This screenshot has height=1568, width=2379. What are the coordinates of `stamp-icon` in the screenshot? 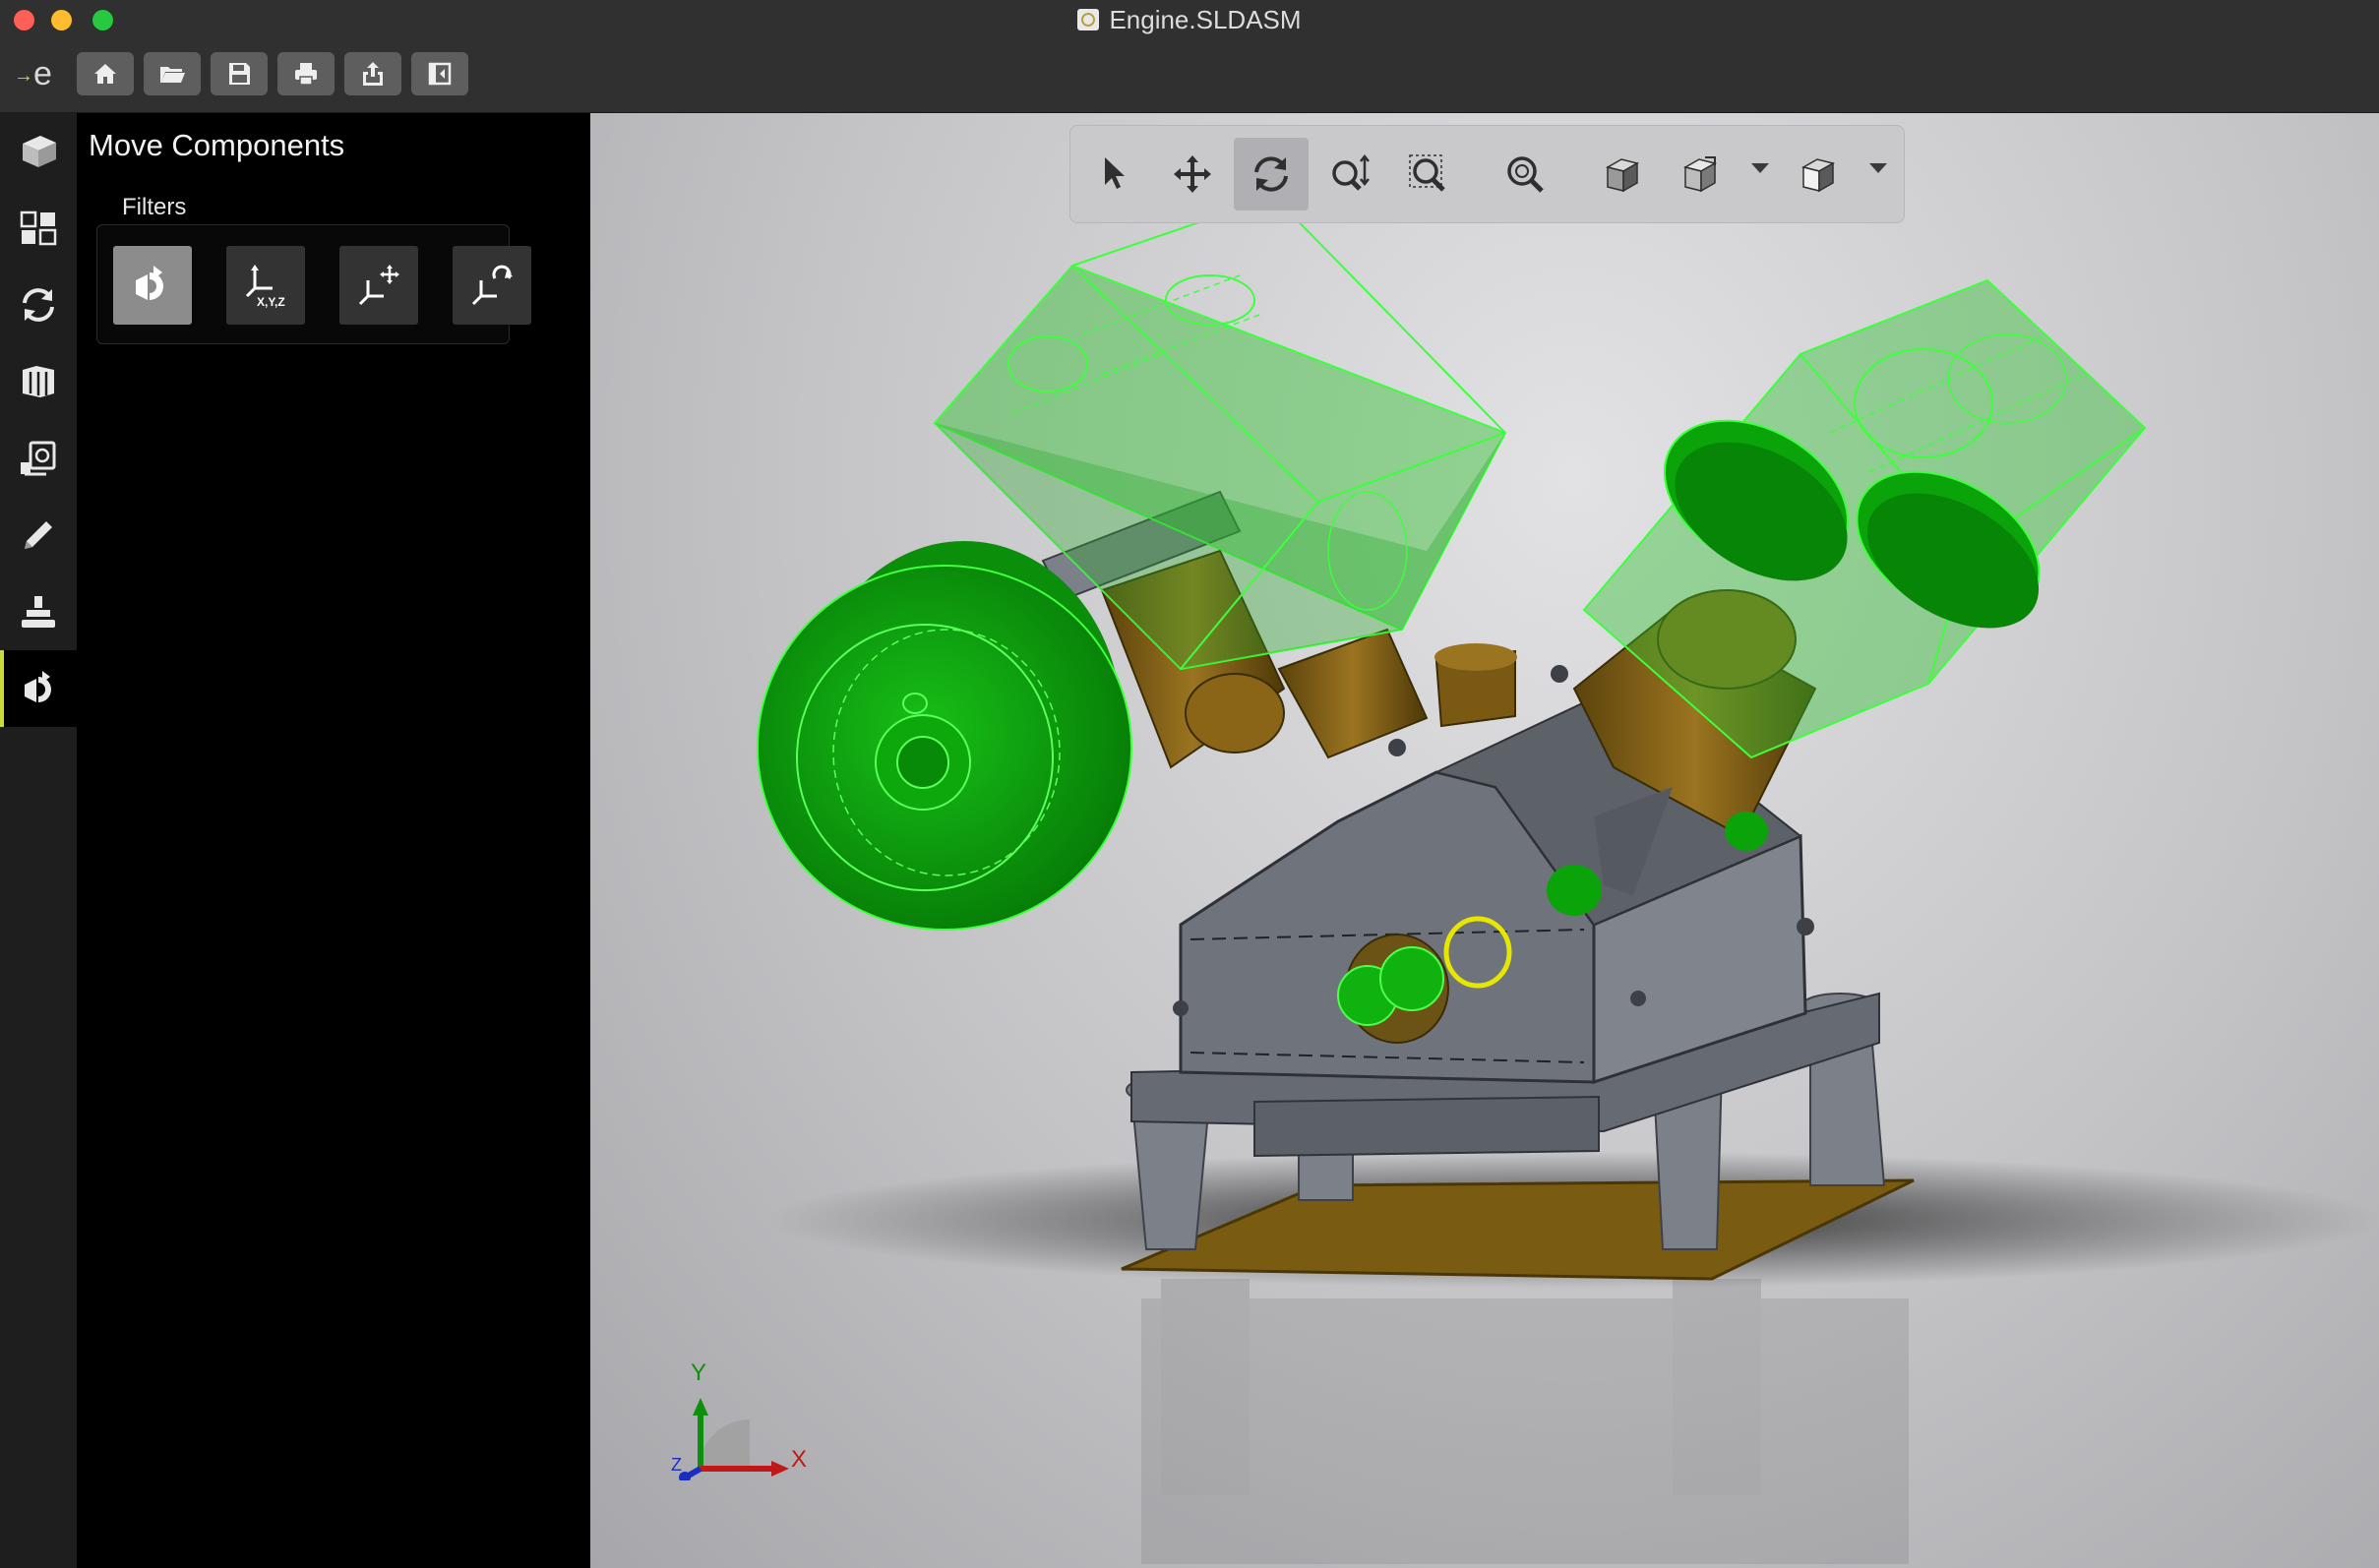 It's located at (38, 612).